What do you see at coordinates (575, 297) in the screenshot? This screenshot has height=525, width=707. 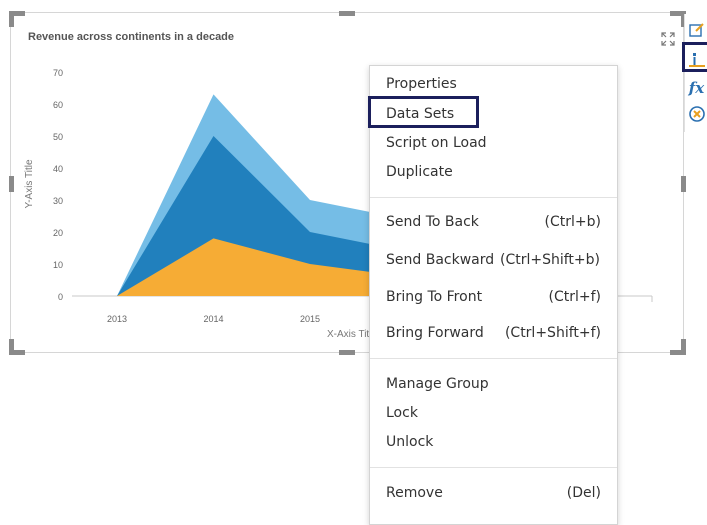 I see `menu-item-shortcut: (Ctrl+f)` at bounding box center [575, 297].